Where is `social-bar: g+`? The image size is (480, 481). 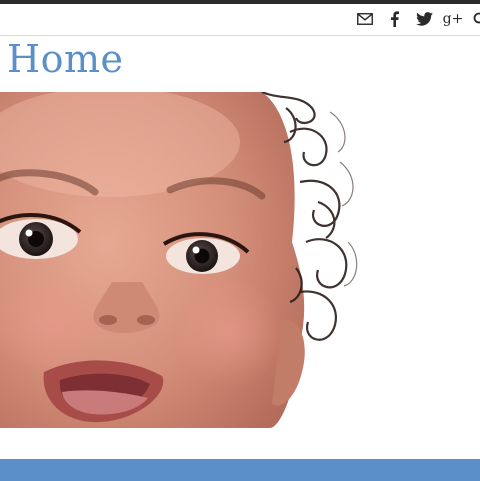 social-bar: g+ is located at coordinates (240, 20).